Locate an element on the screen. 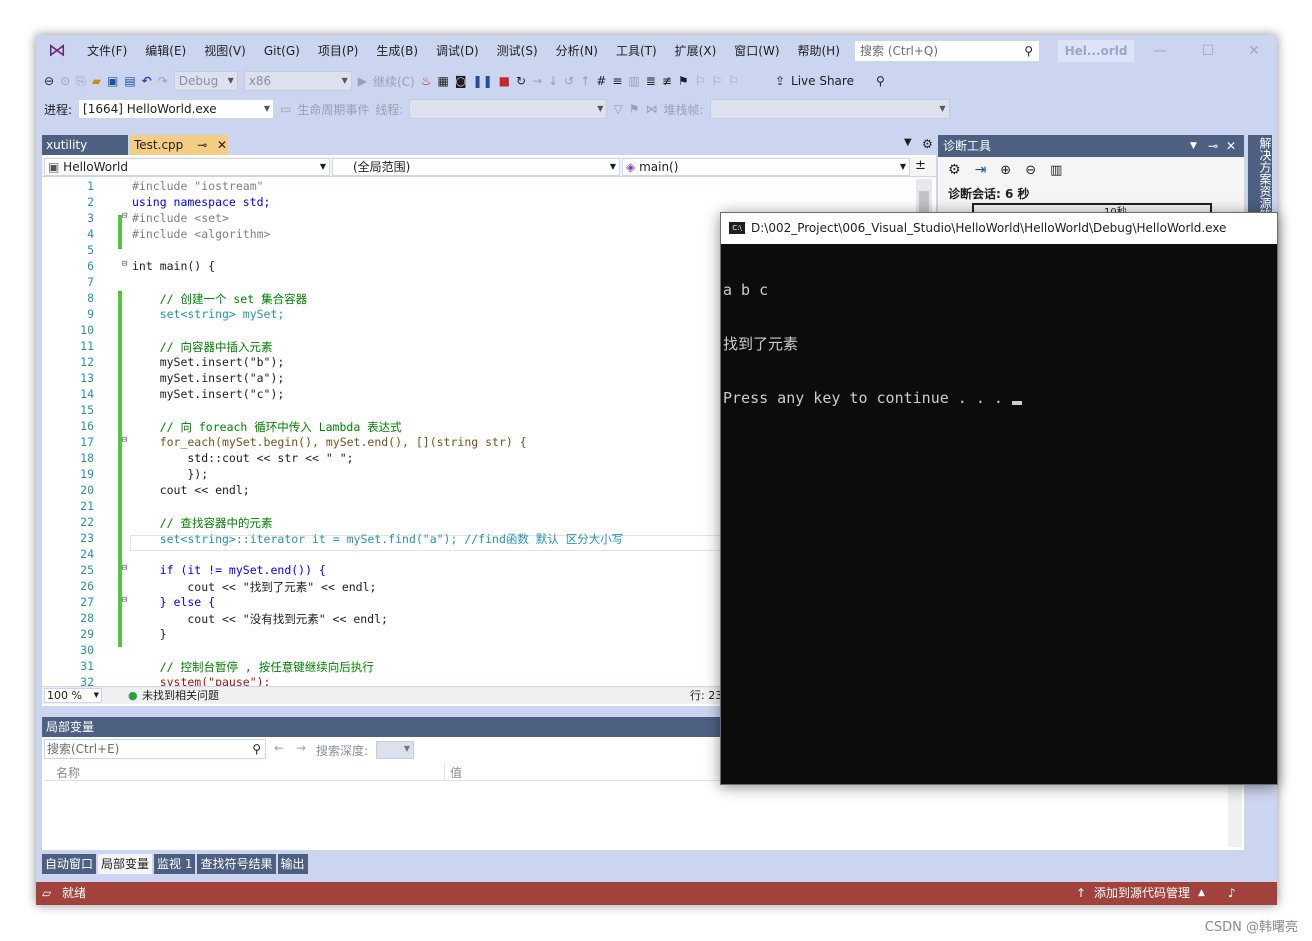 The height and width of the screenshot is (941, 1312). next-bookmark-icon: ⚐ is located at coordinates (716, 81).